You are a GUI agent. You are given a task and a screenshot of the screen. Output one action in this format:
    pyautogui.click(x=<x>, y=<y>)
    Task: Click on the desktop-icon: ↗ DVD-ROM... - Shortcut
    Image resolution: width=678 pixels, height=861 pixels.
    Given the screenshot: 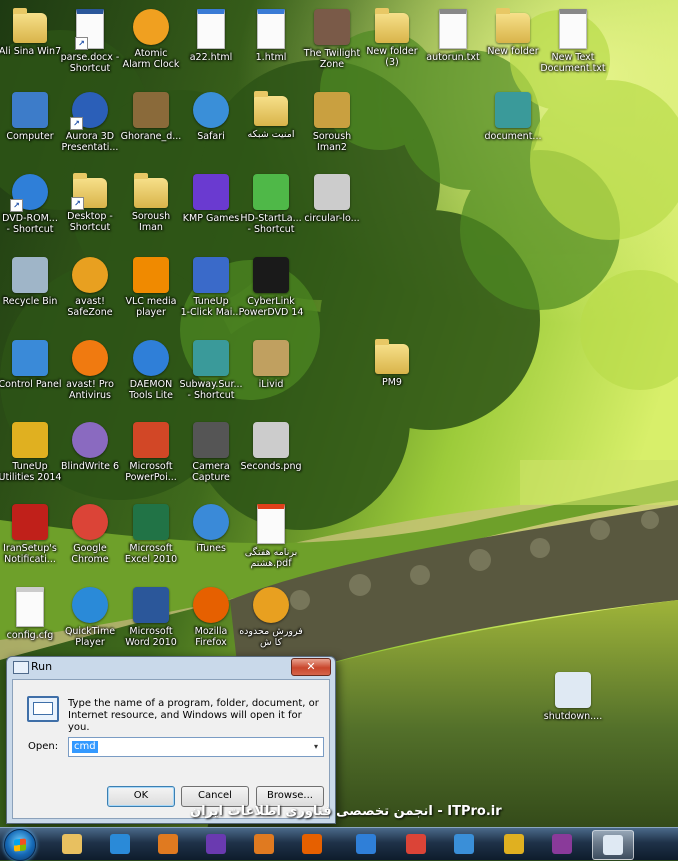 What is the action you would take?
    pyautogui.click(x=30, y=209)
    